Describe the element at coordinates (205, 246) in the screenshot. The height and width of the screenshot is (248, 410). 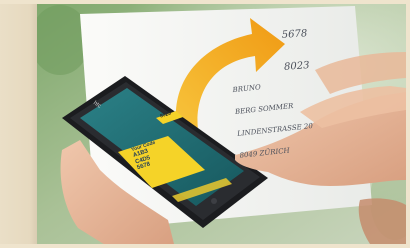
I see `page-margin-bottom` at that location.